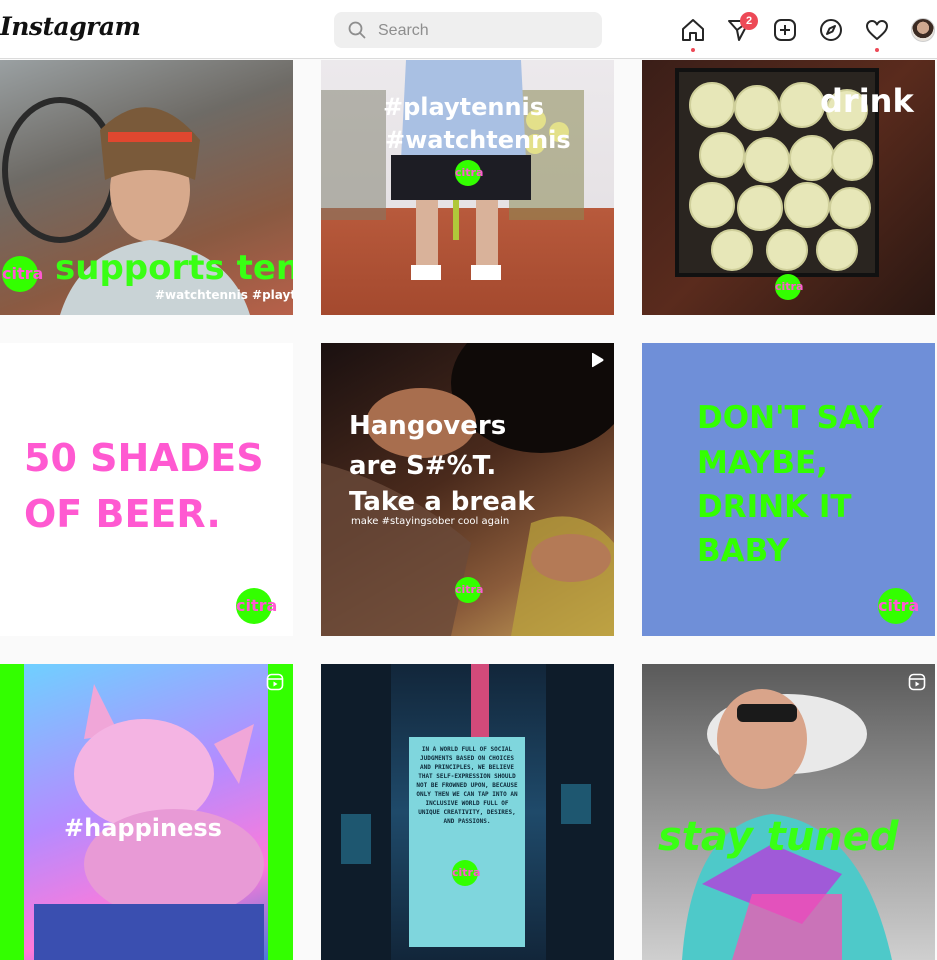  Describe the element at coordinates (143, 828) in the screenshot. I see `tile-7-overlay-text: #happiness` at that location.